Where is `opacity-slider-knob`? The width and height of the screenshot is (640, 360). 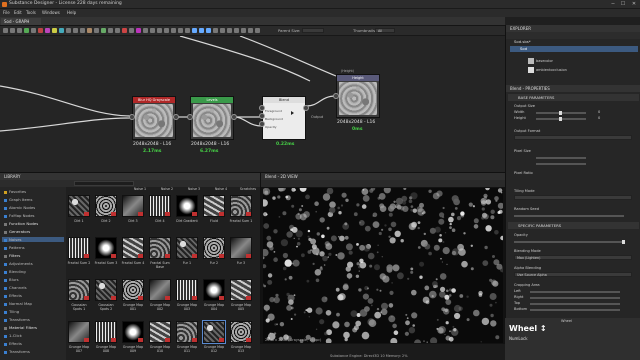
opacity-slider-knob is located at coordinates (623, 242).